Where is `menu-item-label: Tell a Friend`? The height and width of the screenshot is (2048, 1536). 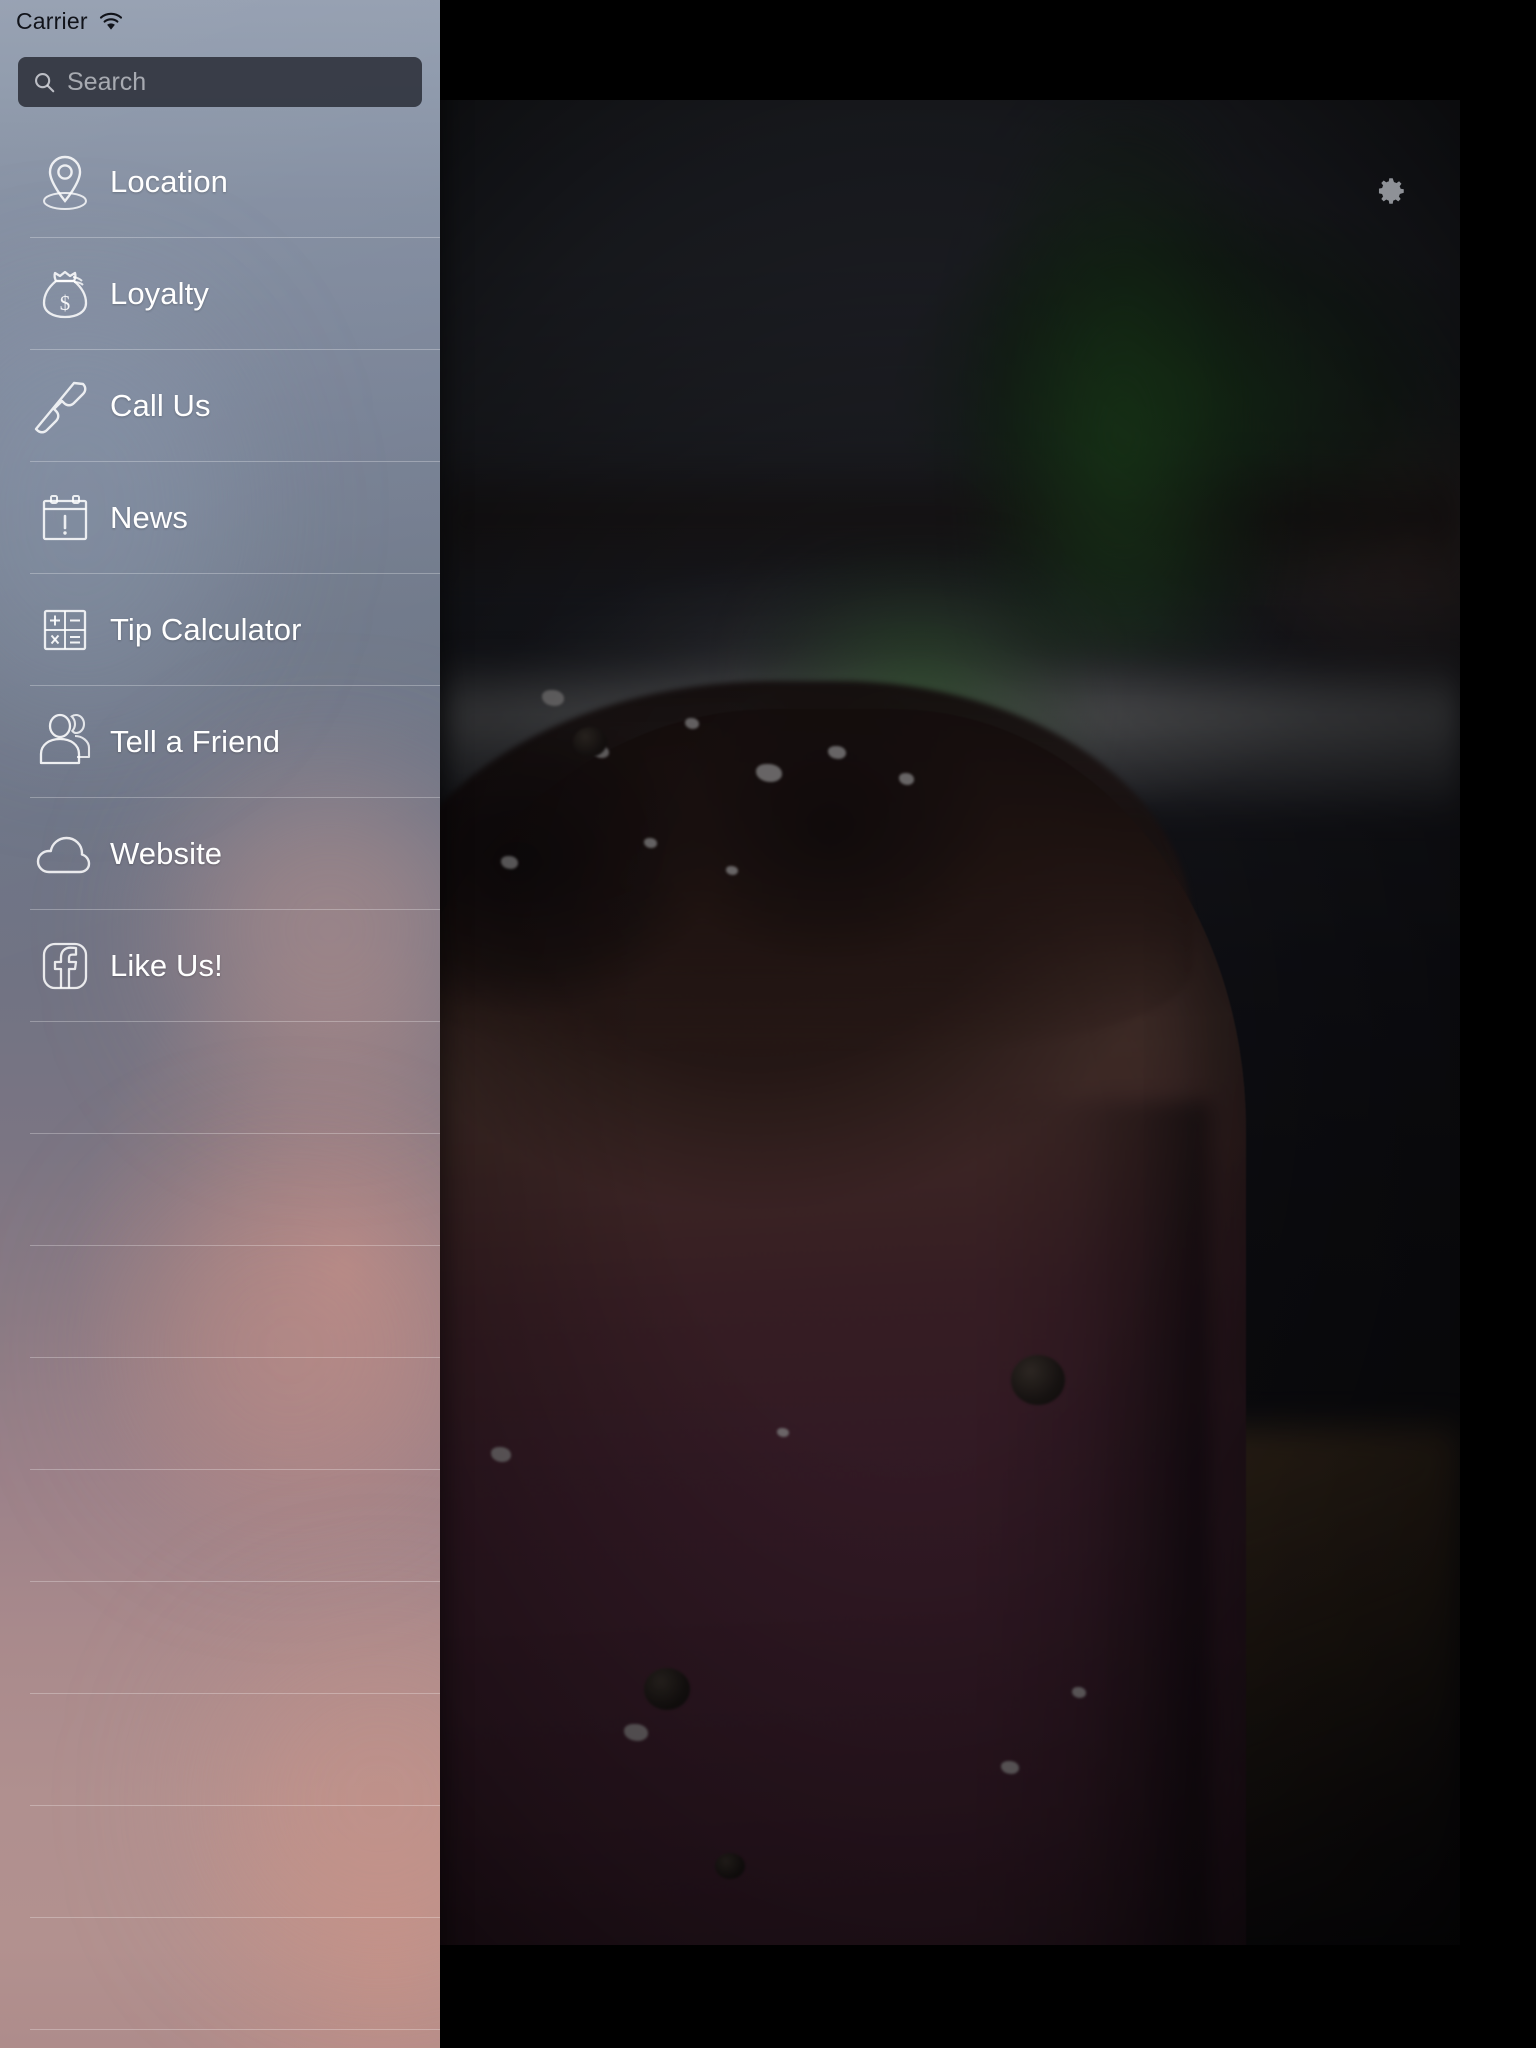
menu-item-label: Tell a Friend is located at coordinates (195, 741).